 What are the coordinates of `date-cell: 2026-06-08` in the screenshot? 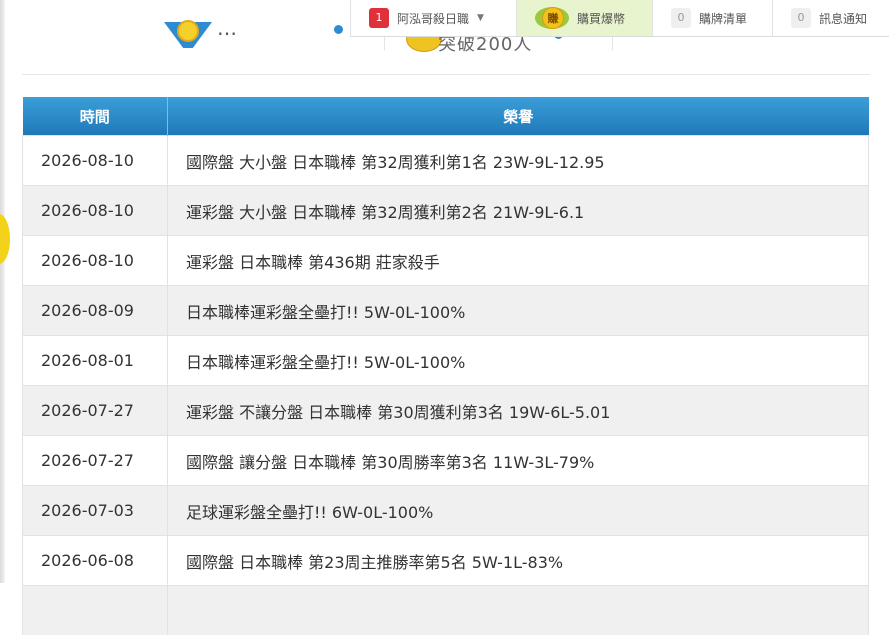 It's located at (95, 561).